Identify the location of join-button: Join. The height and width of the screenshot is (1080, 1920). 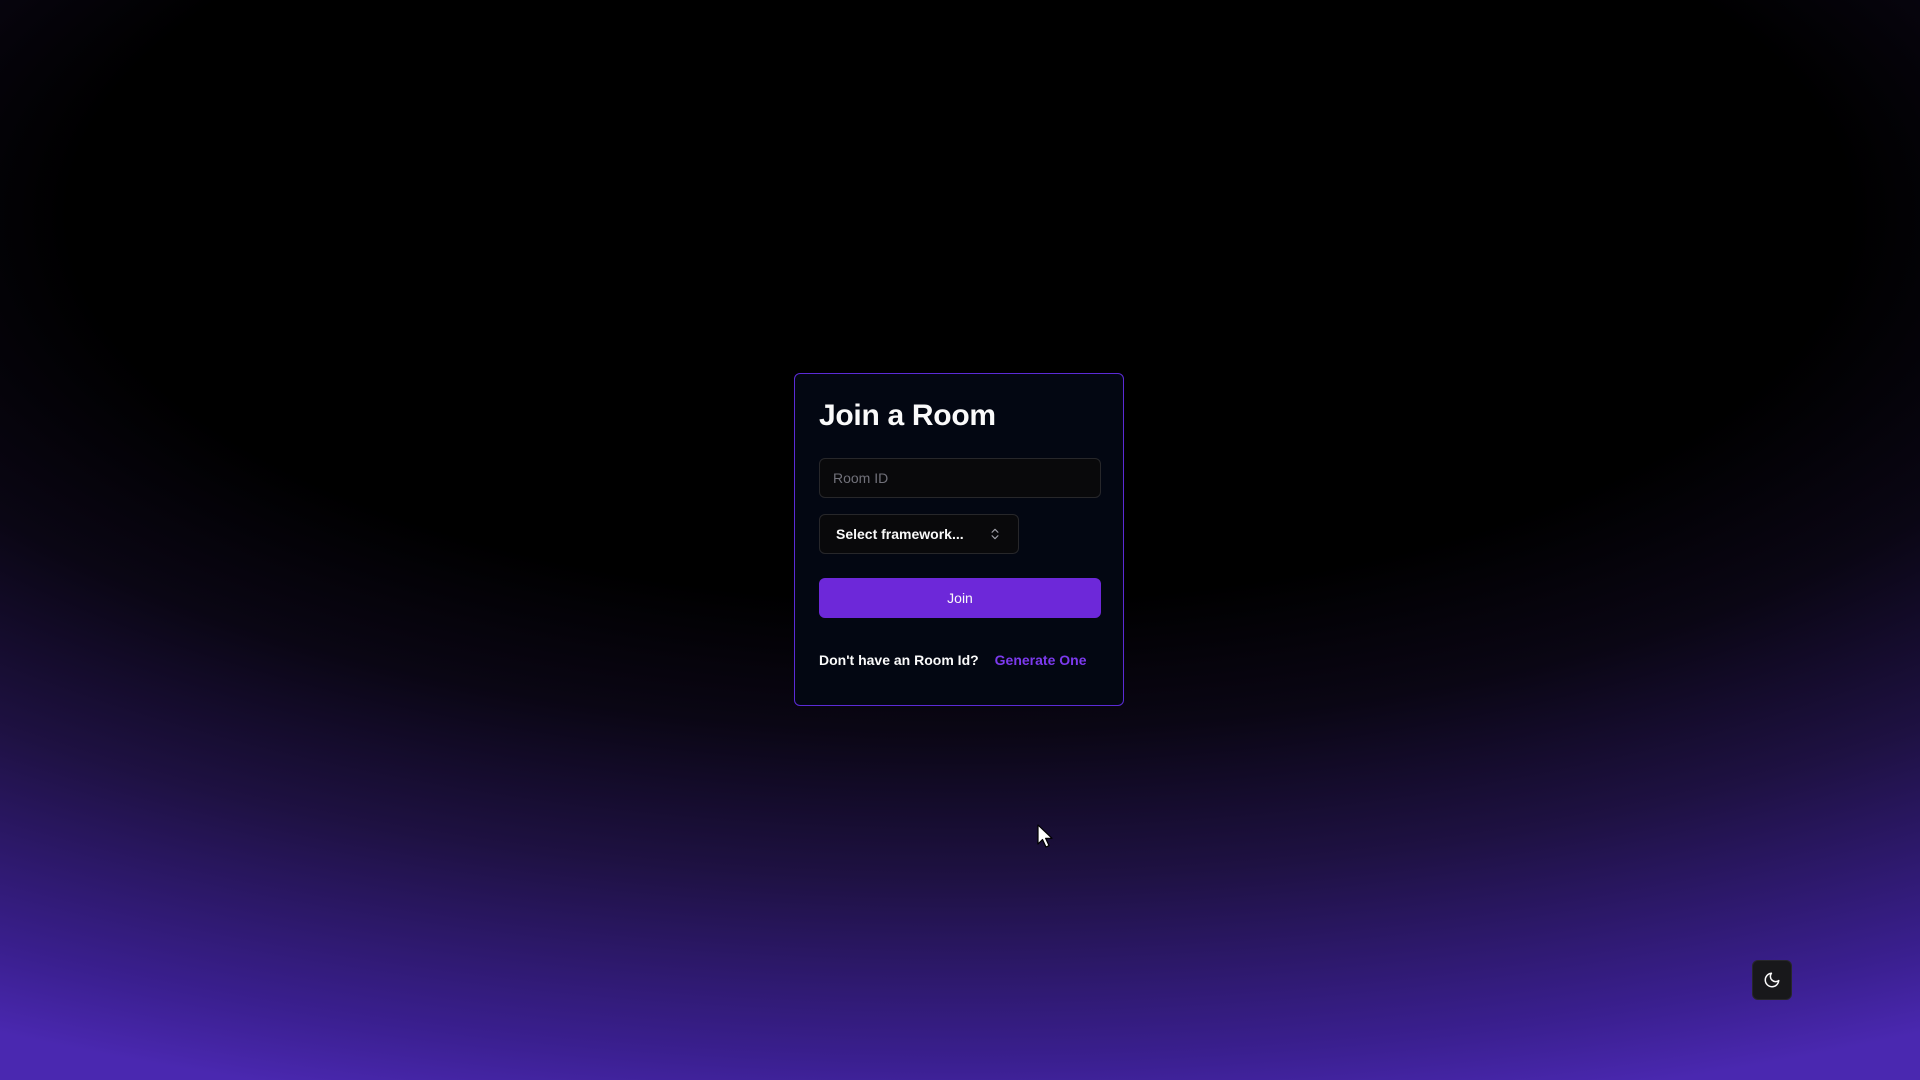
(960, 598).